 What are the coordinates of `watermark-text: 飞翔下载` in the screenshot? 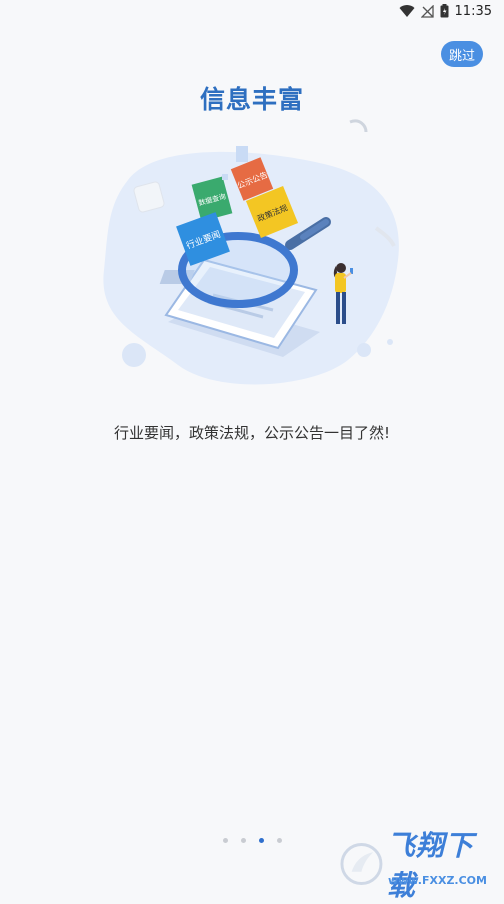 It's located at (430, 865).